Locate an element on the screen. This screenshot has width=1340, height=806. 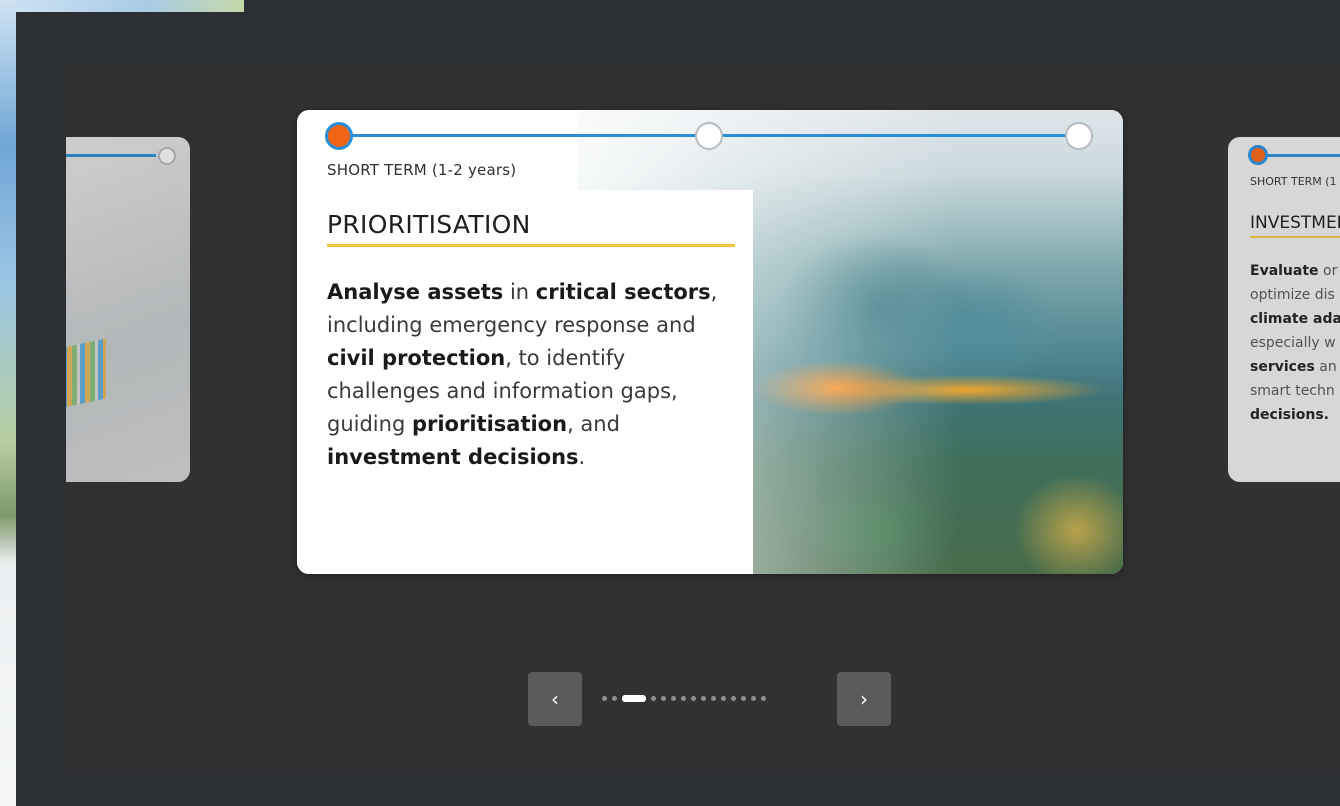
card-heading: INVESTMEI is located at coordinates (1295, 225).